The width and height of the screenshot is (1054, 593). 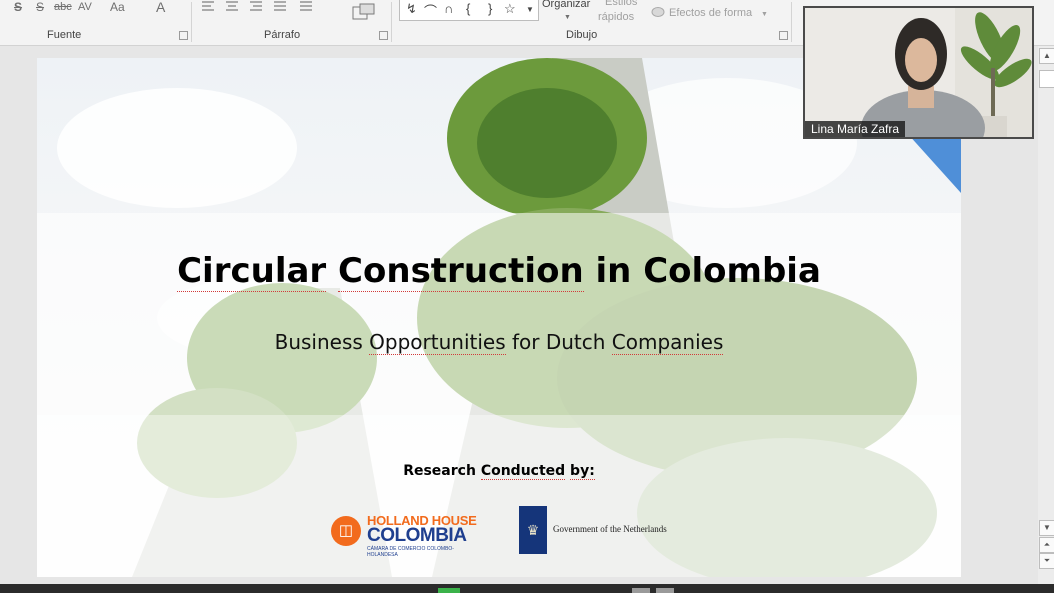 I want to click on quick-styles-line1: Estilos, so click(x=621, y=4).